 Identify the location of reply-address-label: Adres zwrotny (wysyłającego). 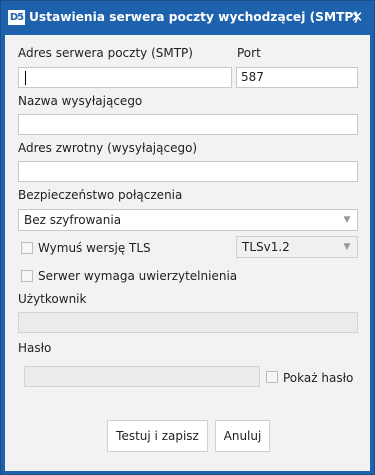
(108, 148).